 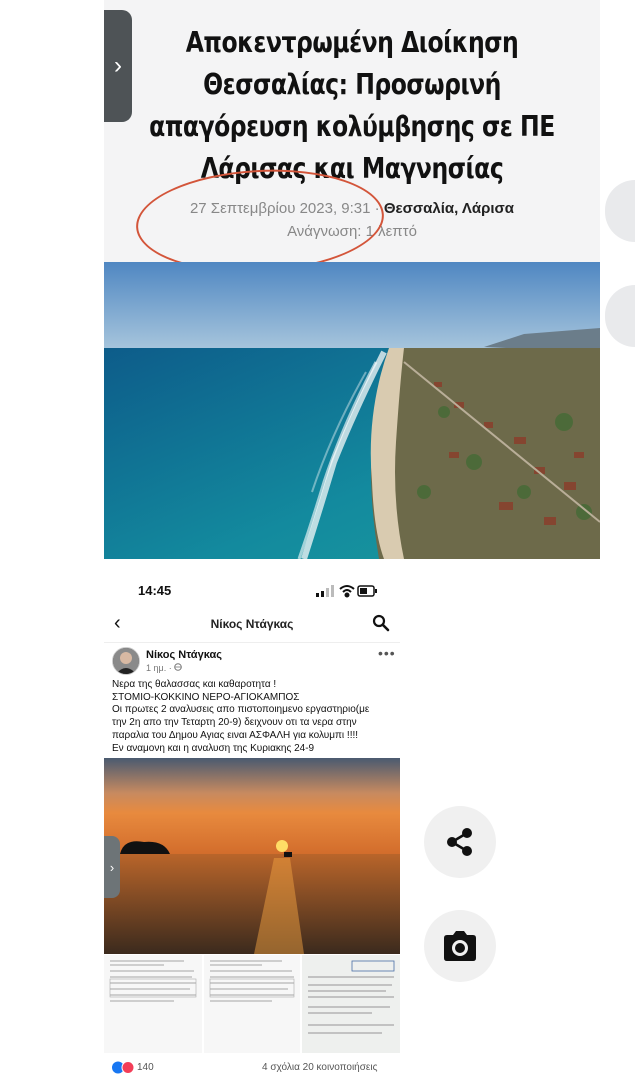 What do you see at coordinates (280, 208) in the screenshot?
I see `article-date: 27 Σεπτεμβρίου 2023, 9:31` at bounding box center [280, 208].